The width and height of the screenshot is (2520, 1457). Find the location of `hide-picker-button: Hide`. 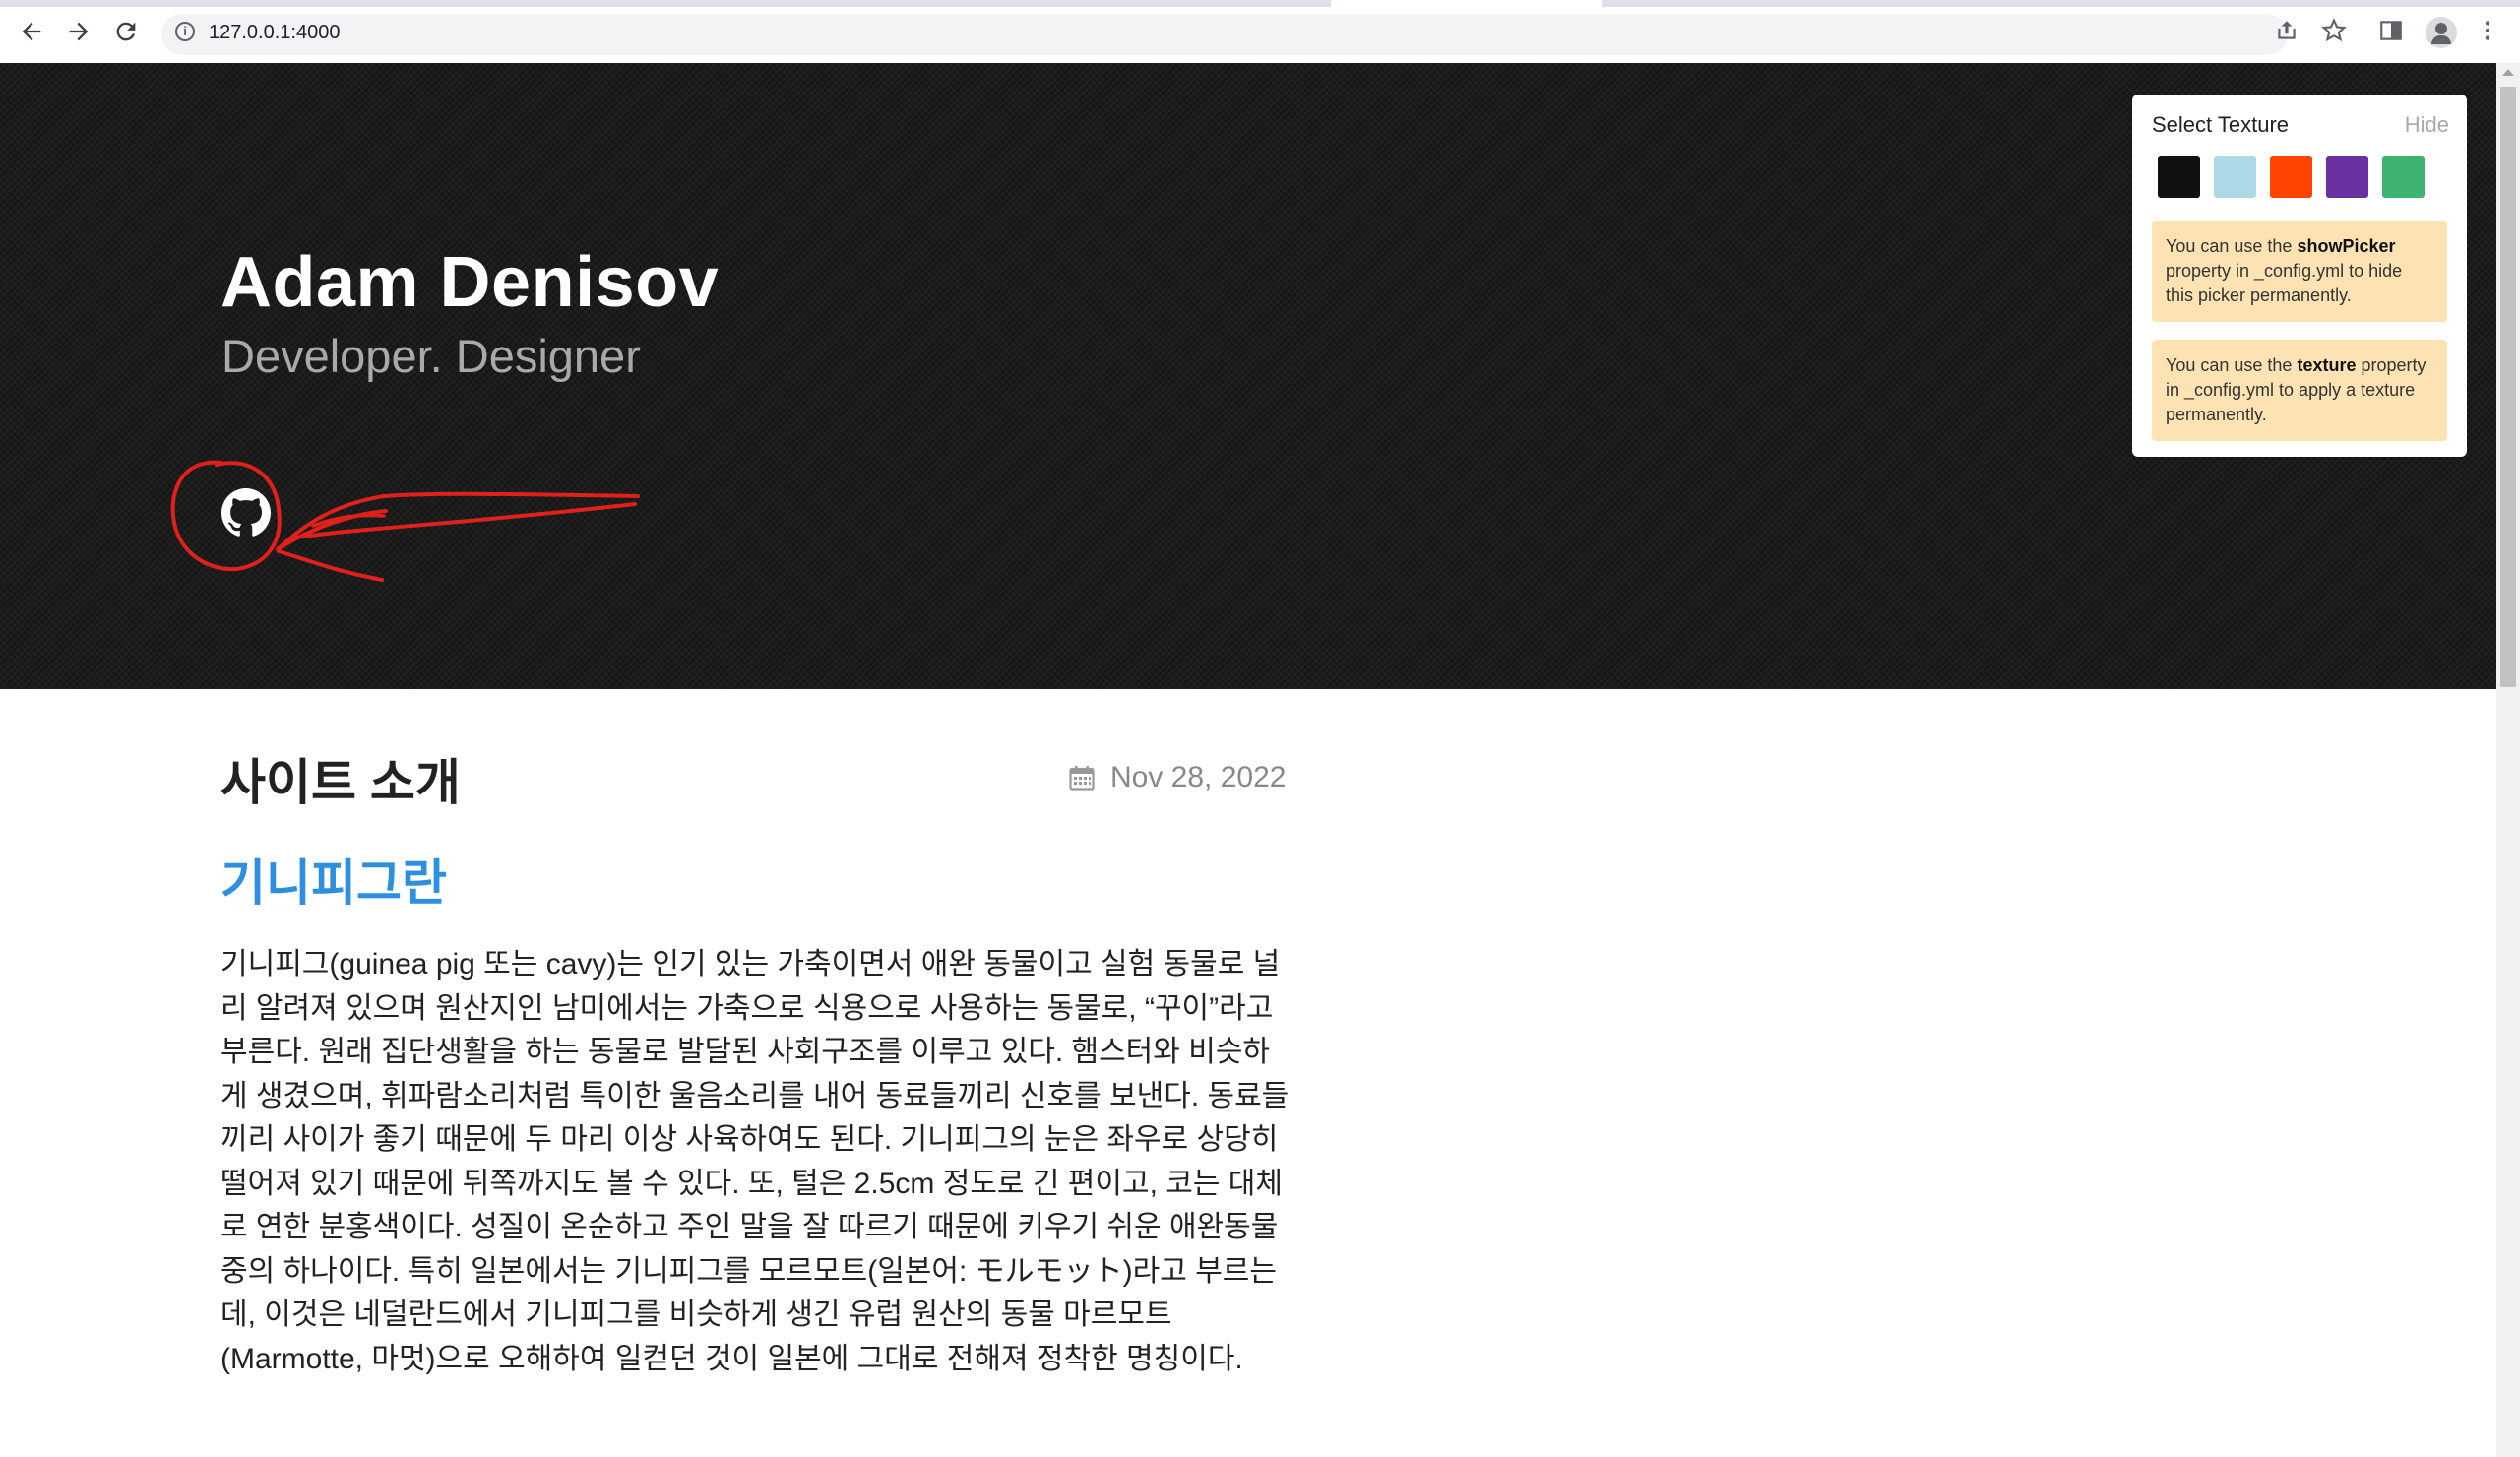

hide-picker-button: Hide is located at coordinates (2427, 125).